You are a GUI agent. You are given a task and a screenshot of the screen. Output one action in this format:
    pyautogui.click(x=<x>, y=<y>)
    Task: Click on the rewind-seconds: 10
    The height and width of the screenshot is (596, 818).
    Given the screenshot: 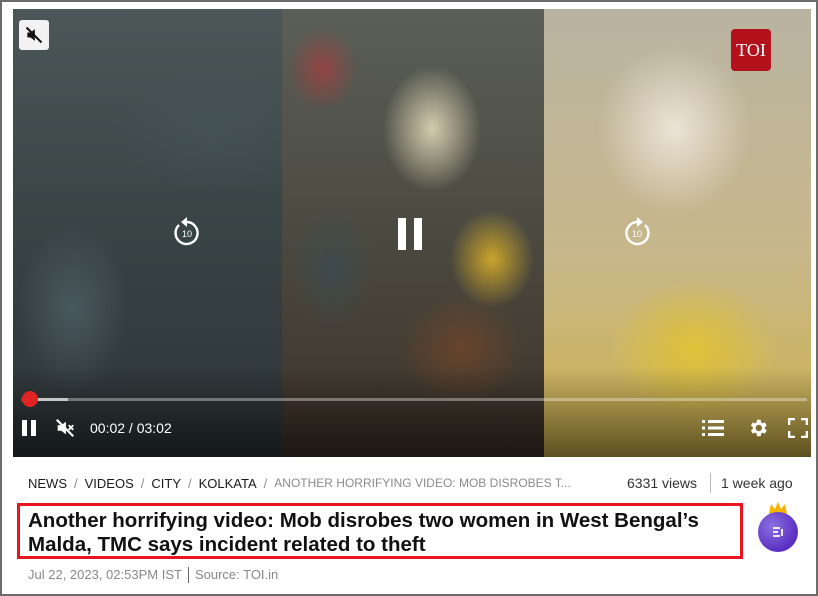 What is the action you would take?
    pyautogui.click(x=187, y=234)
    